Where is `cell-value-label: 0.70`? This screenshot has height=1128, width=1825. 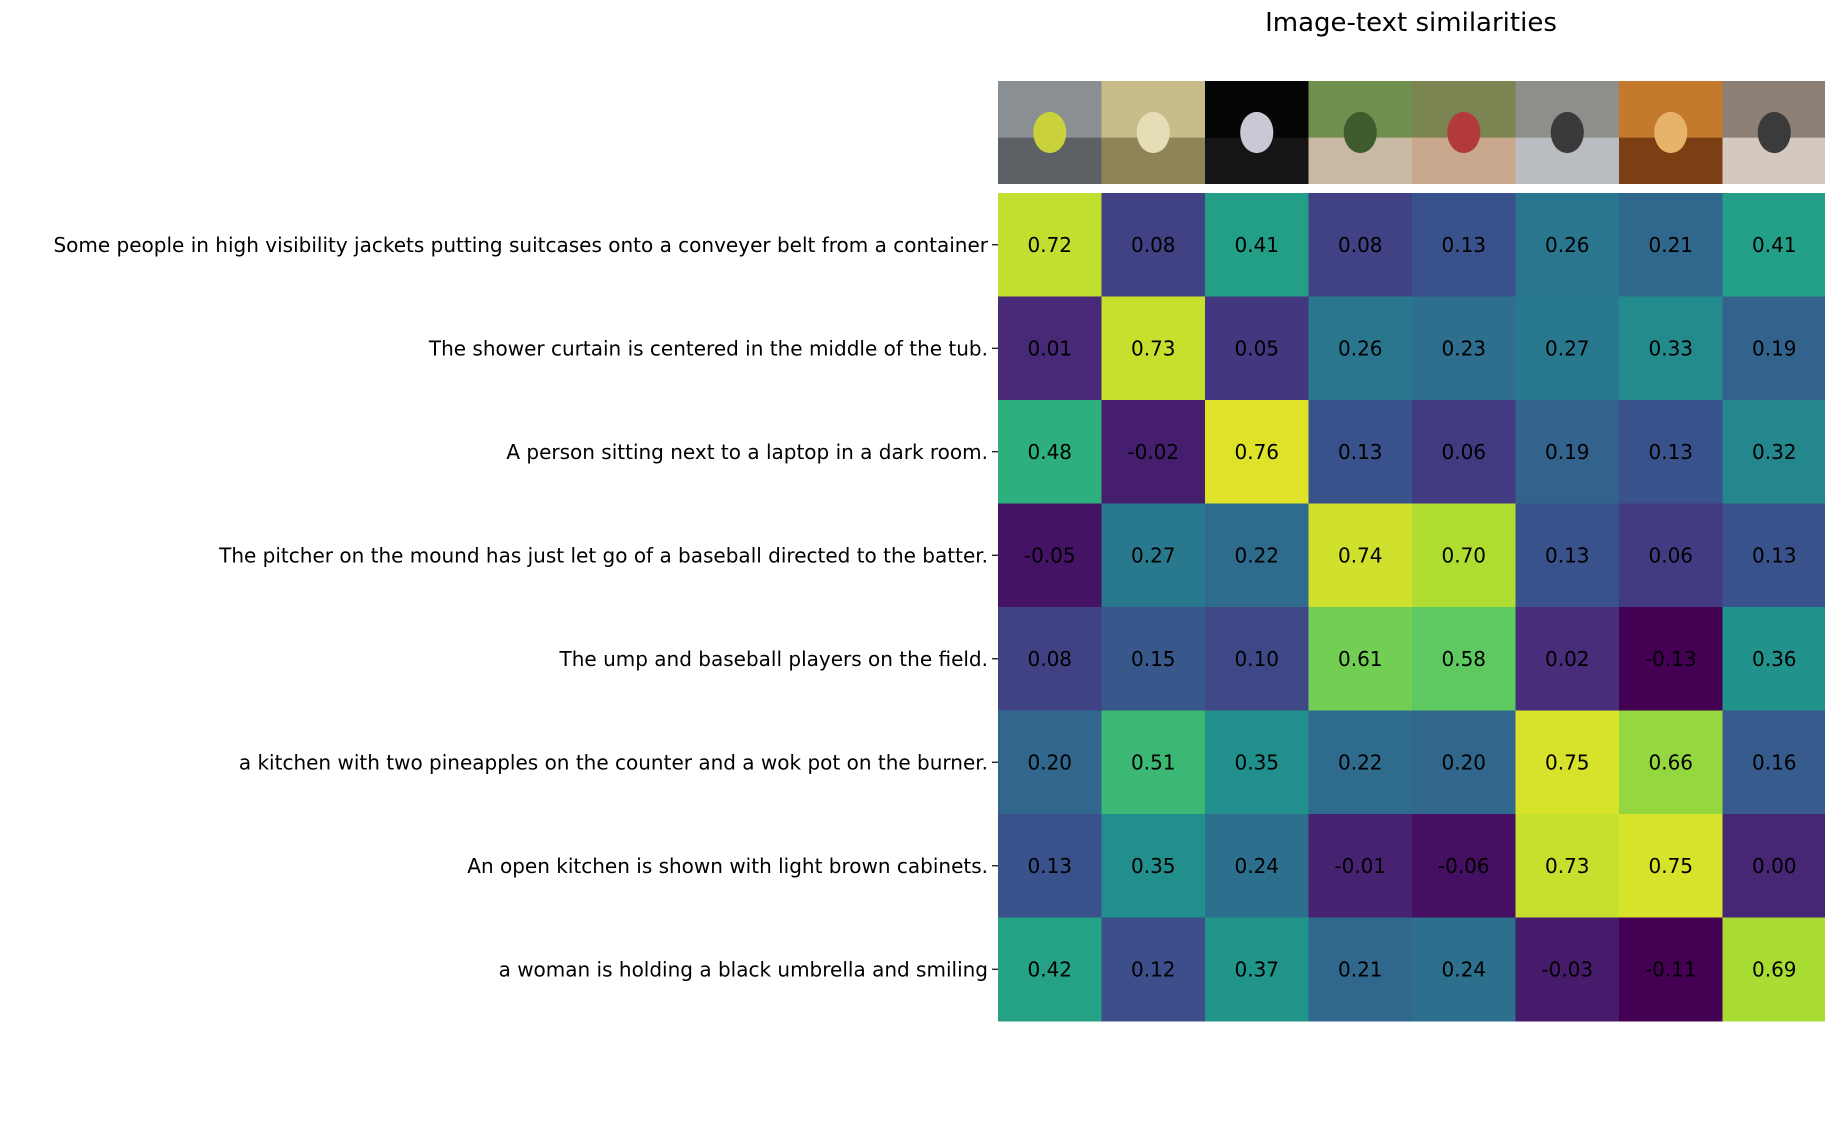
cell-value-label: 0.70 is located at coordinates (1463, 555).